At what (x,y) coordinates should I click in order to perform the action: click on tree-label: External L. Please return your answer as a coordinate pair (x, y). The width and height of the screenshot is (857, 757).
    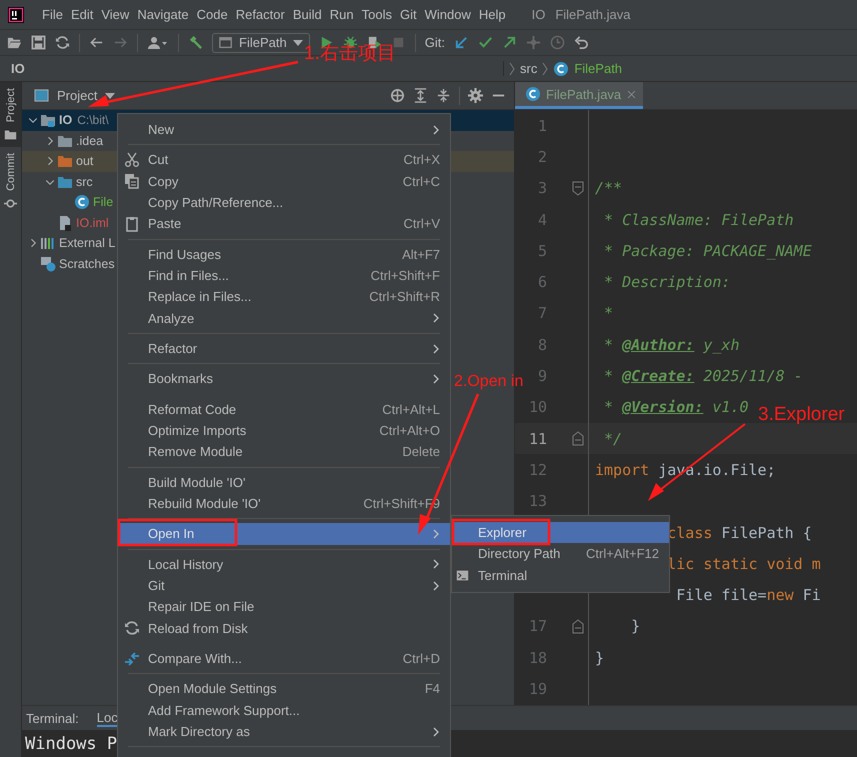
    Looking at the image, I should click on (87, 243).